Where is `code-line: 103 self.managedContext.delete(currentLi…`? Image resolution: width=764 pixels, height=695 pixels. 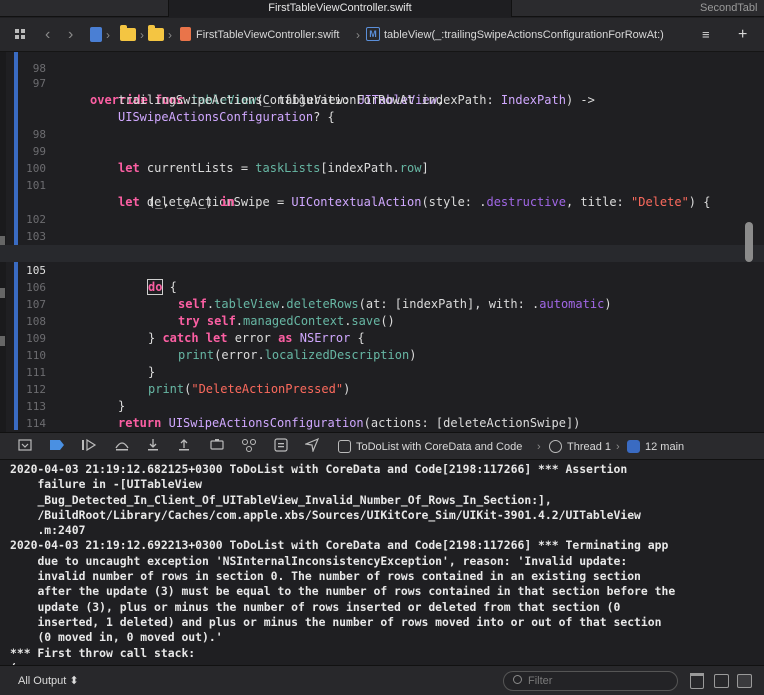 code-line: 103 self.managedContext.delete(currentLi… is located at coordinates (382, 235).